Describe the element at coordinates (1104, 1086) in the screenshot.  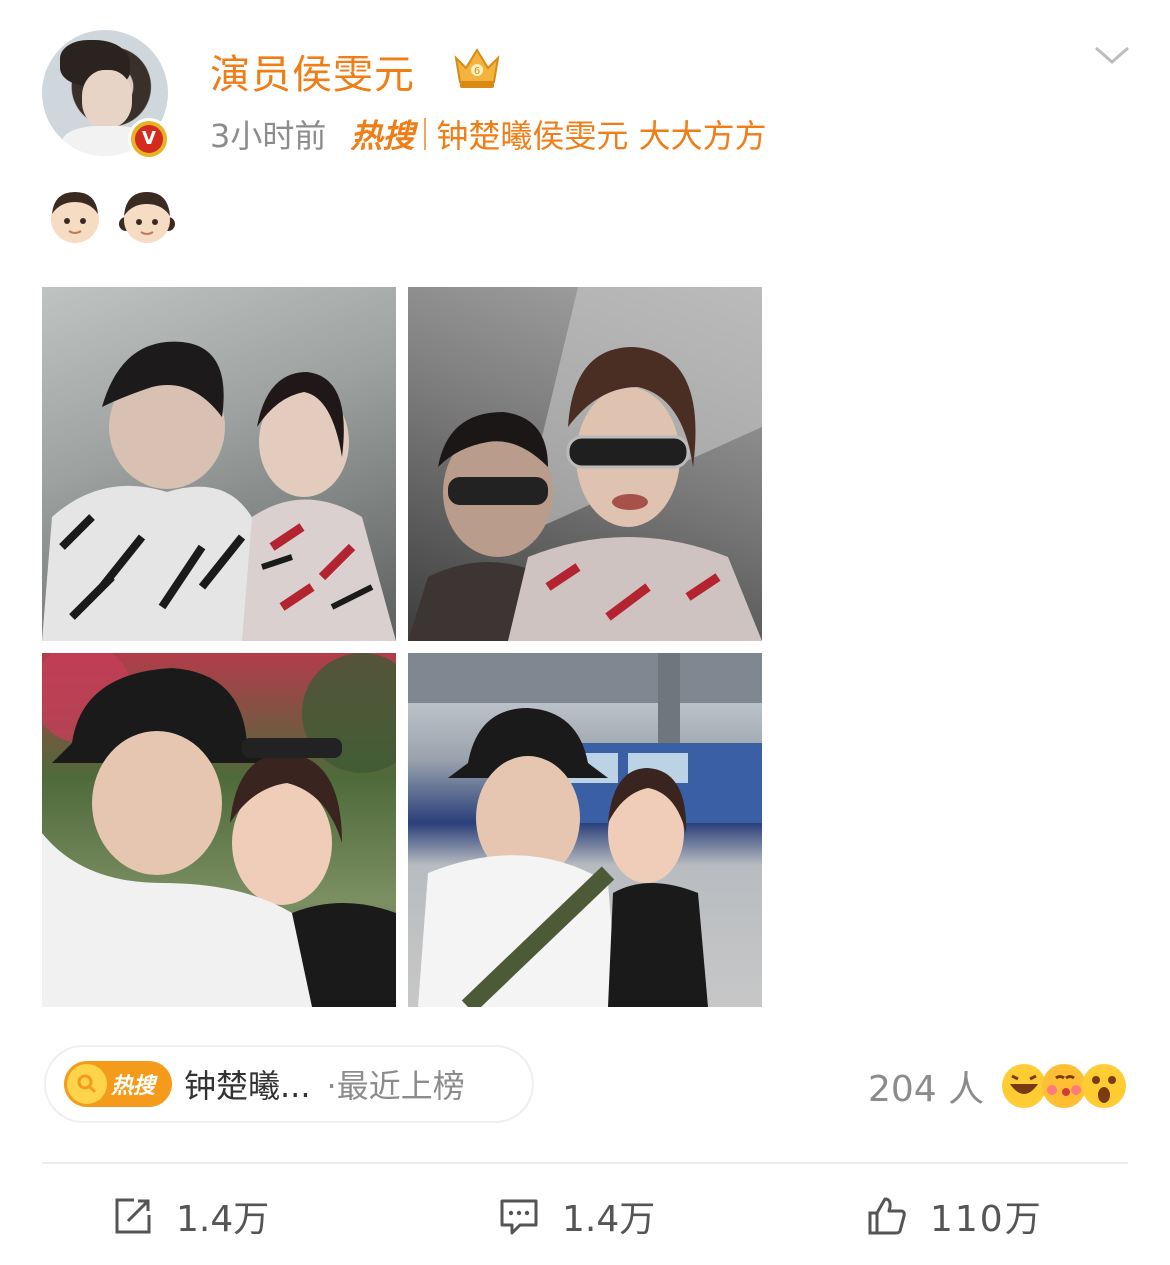
I see `surprised-emoji-icon` at that location.